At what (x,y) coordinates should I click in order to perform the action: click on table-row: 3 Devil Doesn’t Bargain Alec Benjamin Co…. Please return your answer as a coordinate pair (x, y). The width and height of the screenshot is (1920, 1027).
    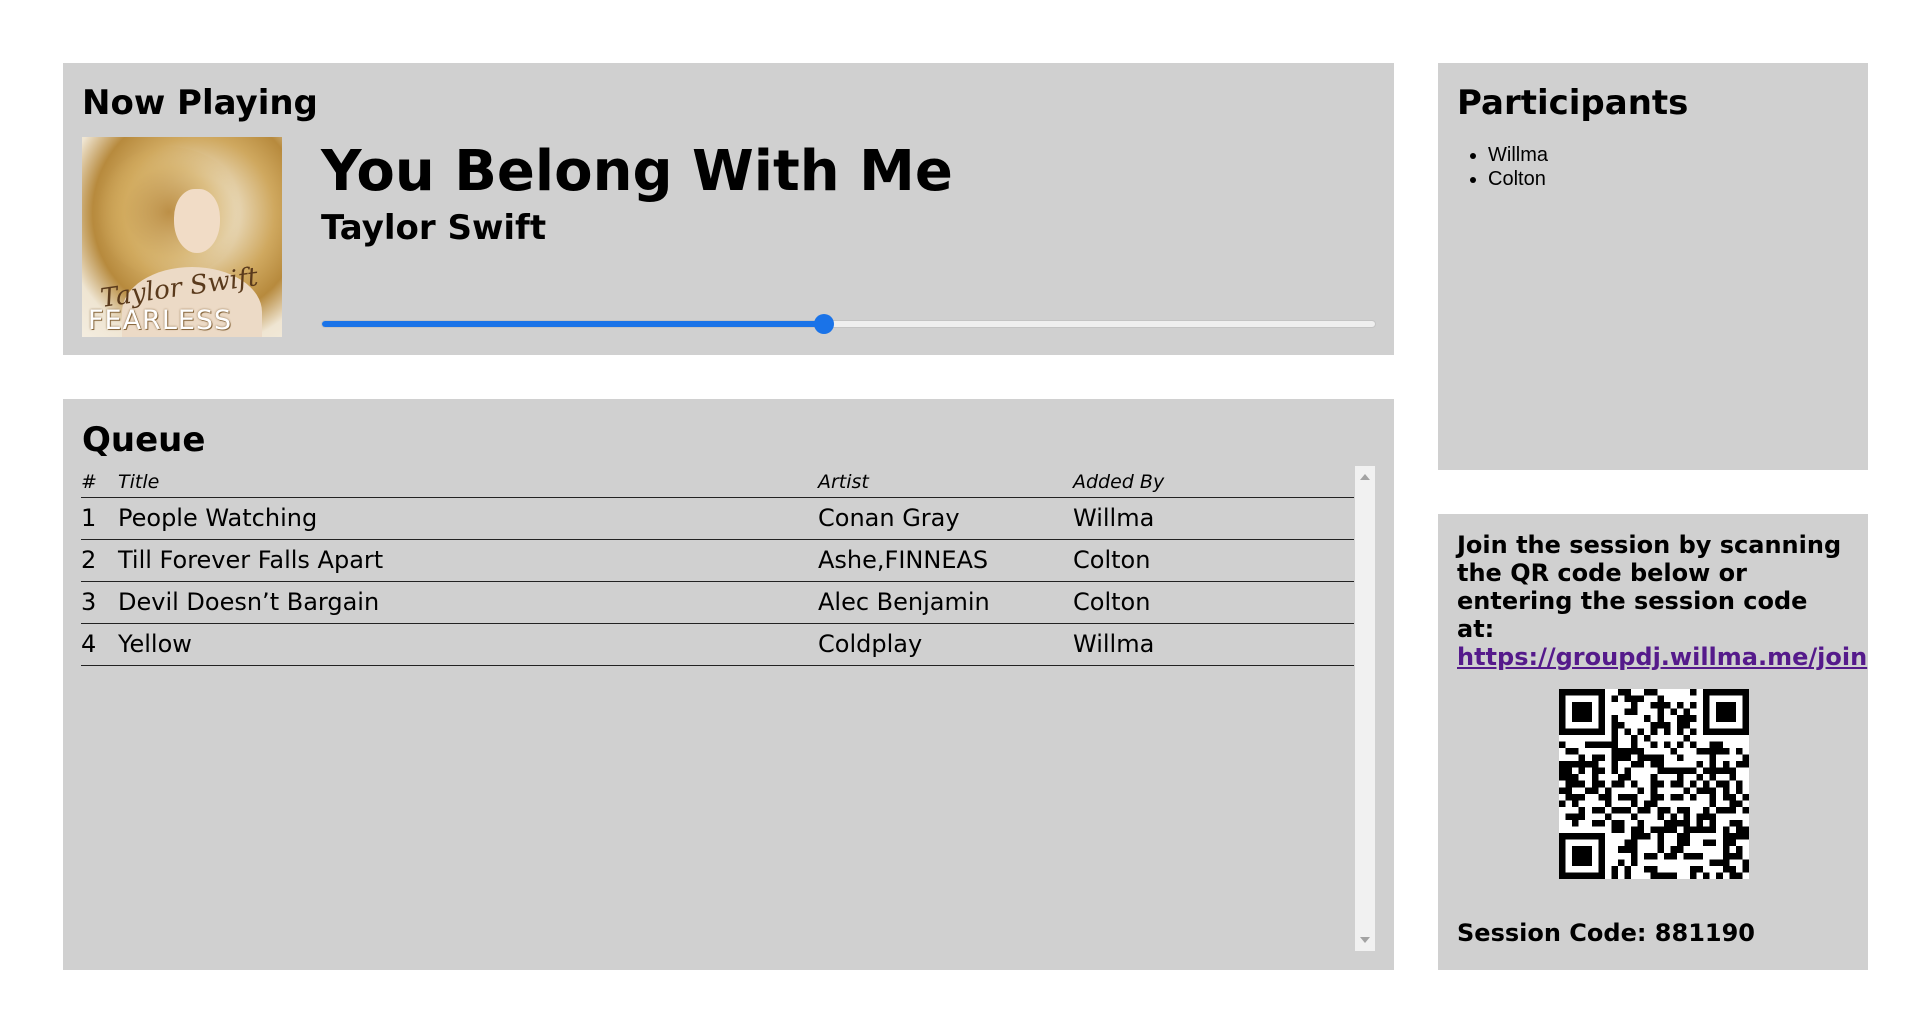
    Looking at the image, I should click on (717, 602).